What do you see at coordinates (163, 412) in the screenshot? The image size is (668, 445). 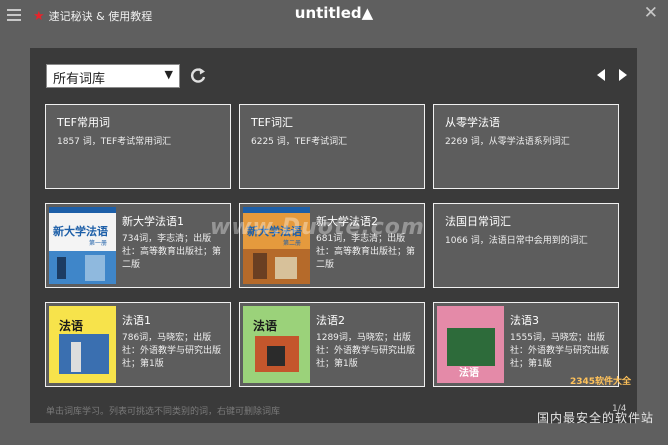 I see `footer-hint: 单击词库学习。列表可挑选不同类别的词，右键可删除词库` at bounding box center [163, 412].